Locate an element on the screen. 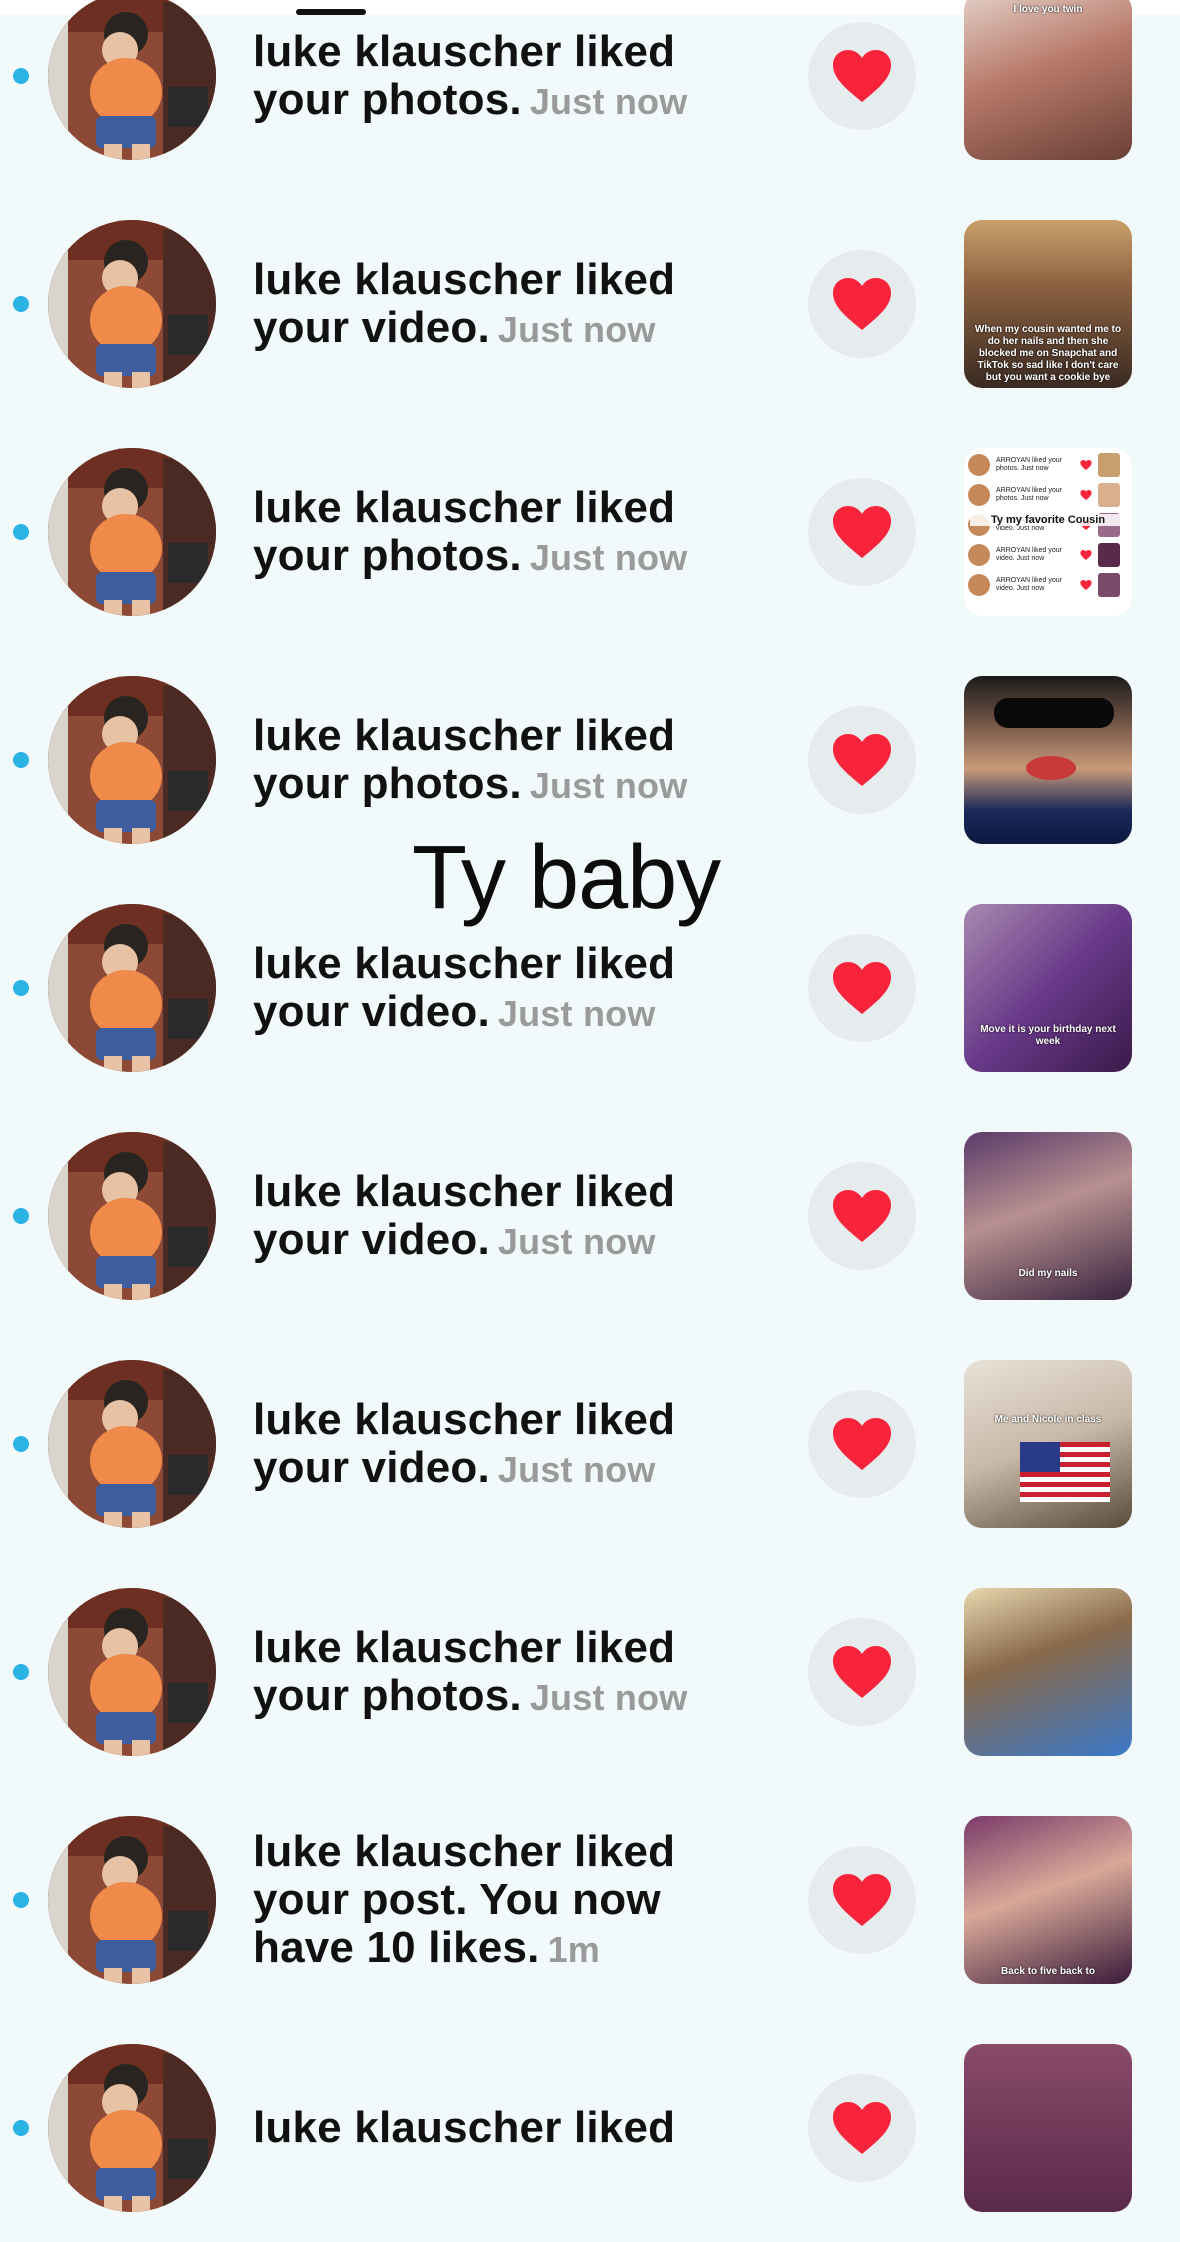  notification-row: luke klauscher liked your photos. Just now is located at coordinates (590, 1672).